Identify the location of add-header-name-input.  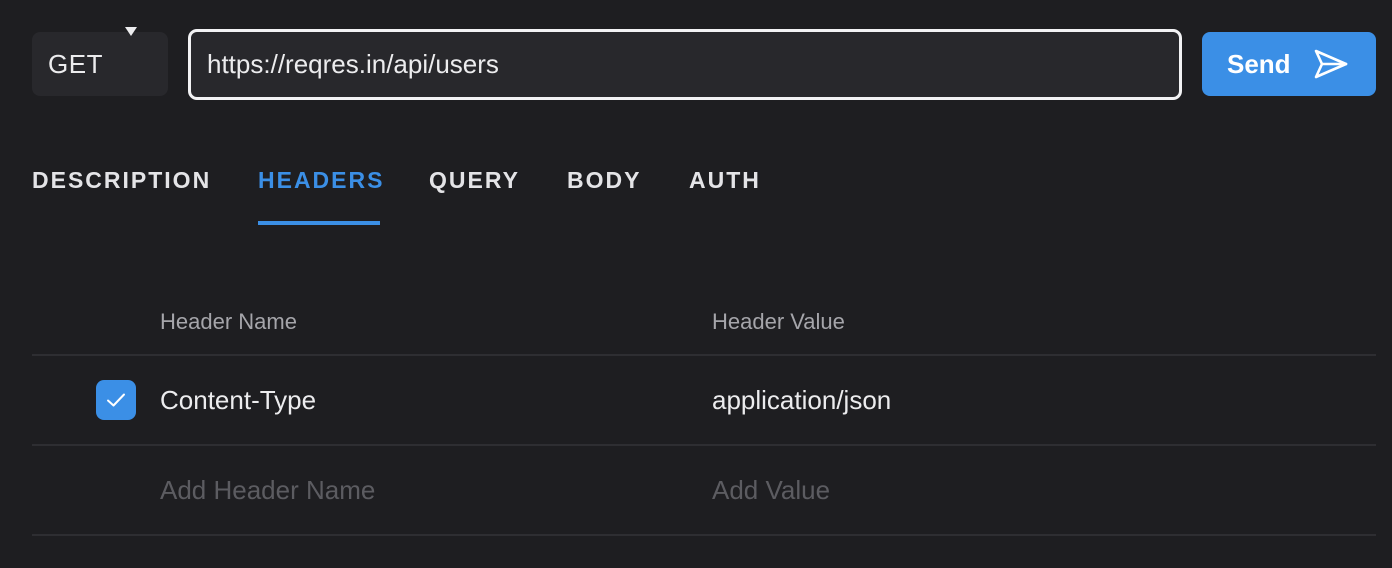
(410, 490).